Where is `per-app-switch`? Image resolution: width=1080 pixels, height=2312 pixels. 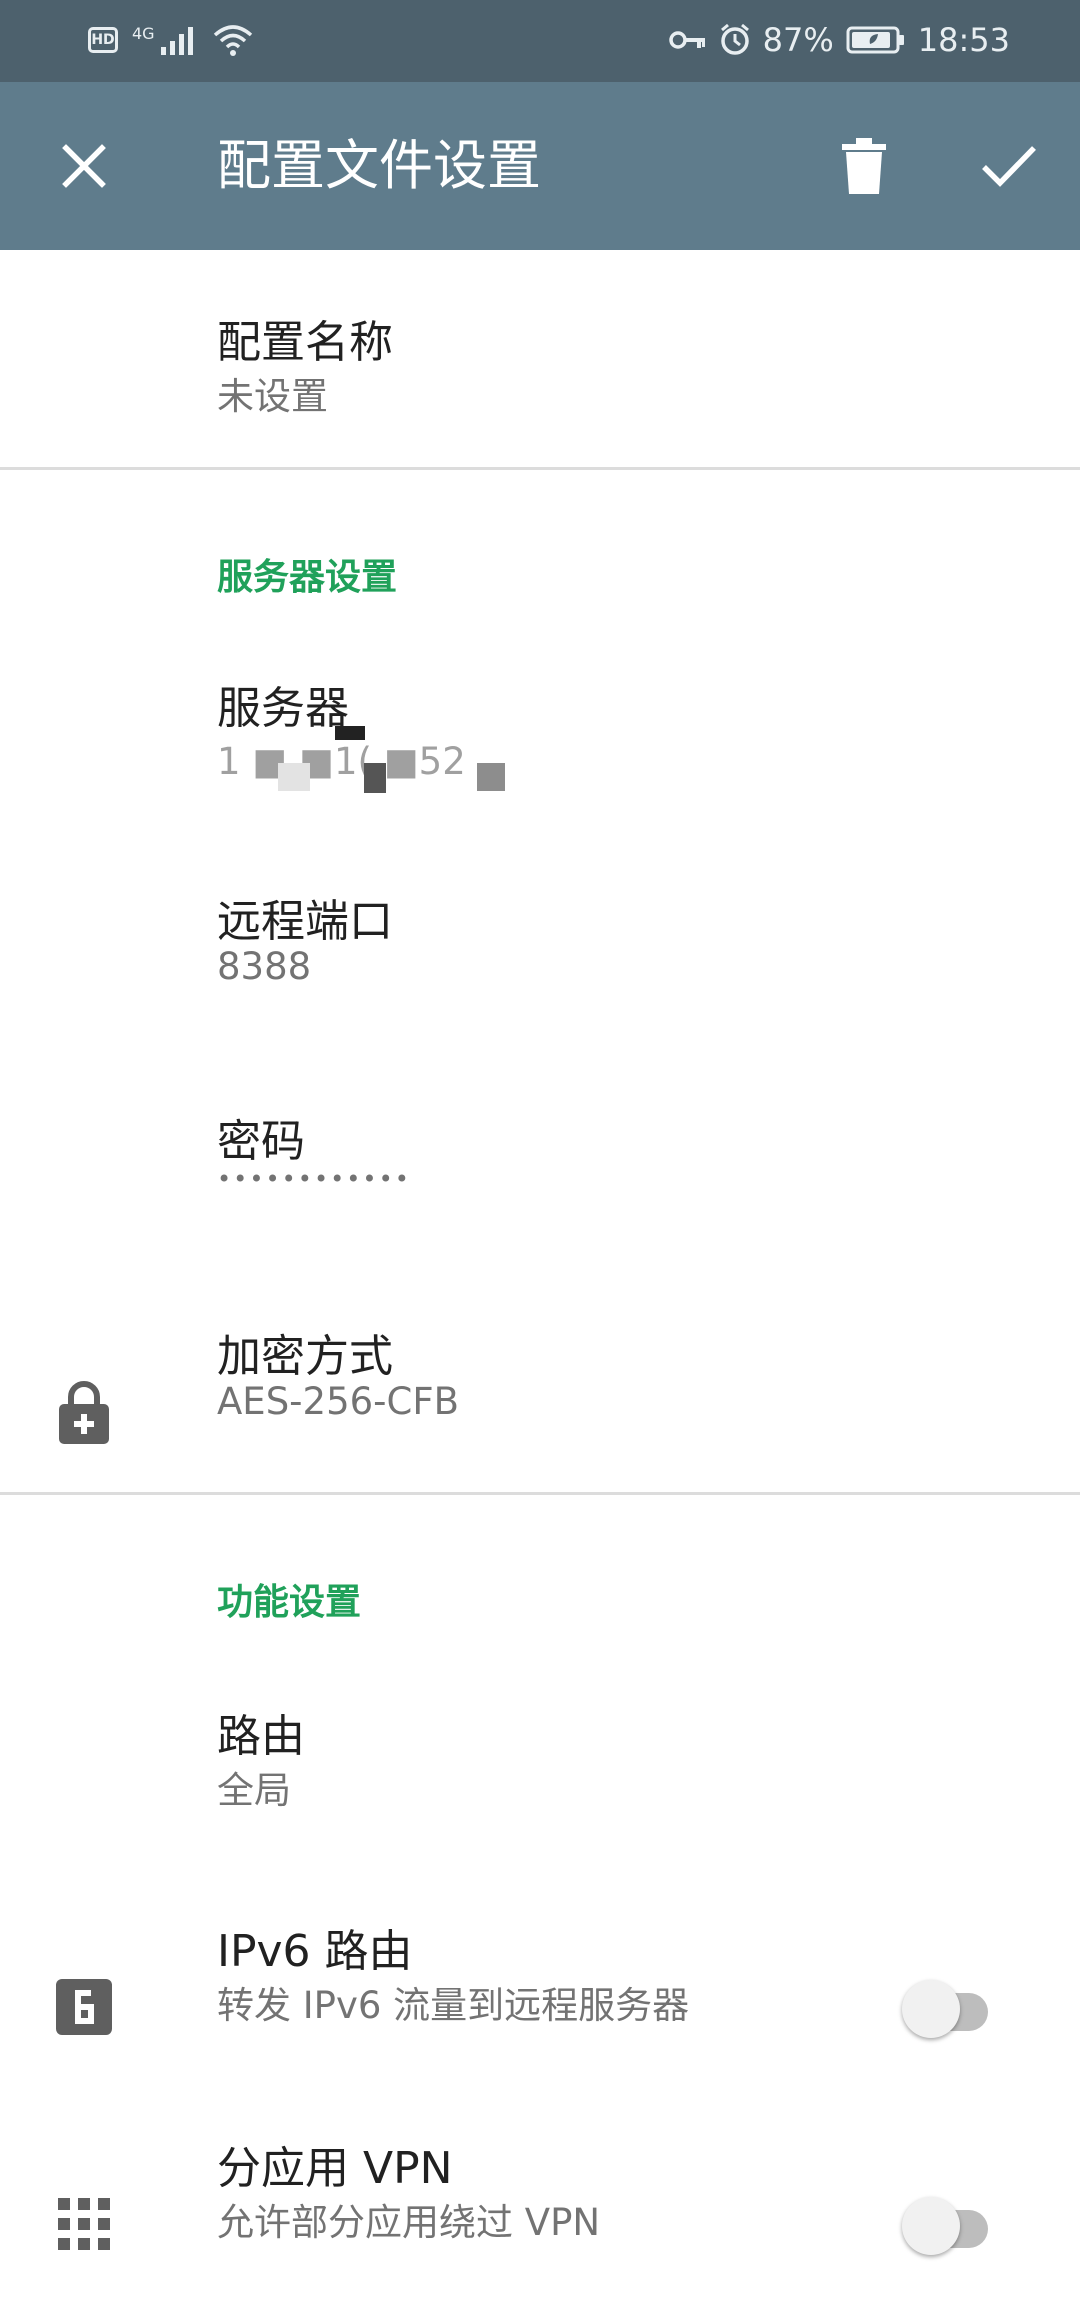 per-app-switch is located at coordinates (950, 2224).